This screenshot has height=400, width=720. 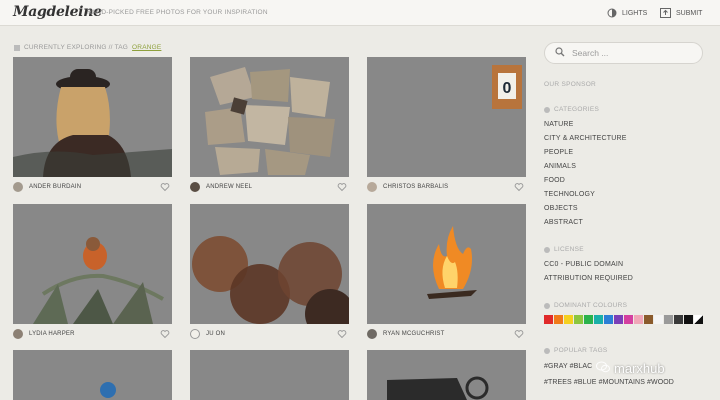 I want to click on colours-heading: DOMINANT COLOURS, so click(x=585, y=305).